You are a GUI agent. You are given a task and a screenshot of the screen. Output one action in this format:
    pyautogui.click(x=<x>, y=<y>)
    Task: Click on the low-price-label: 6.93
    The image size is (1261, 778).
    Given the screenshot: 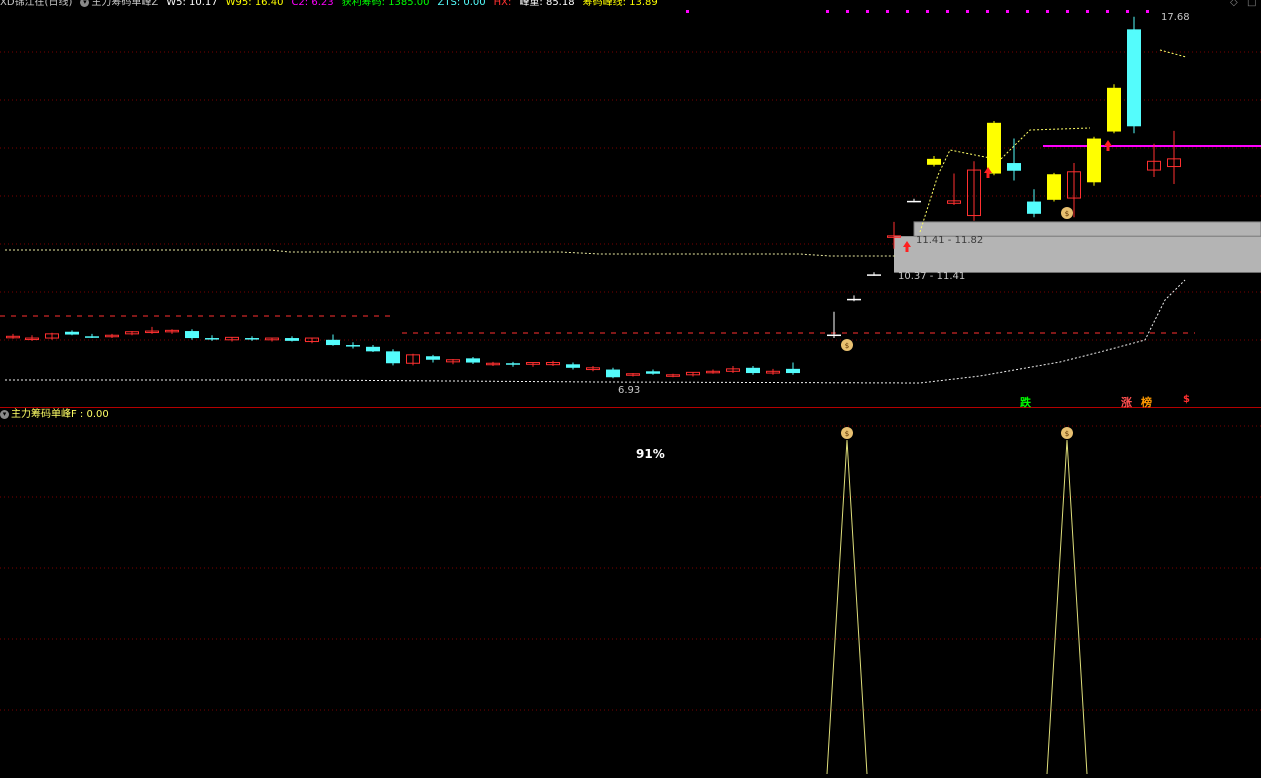 What is the action you would take?
    pyautogui.click(x=629, y=390)
    